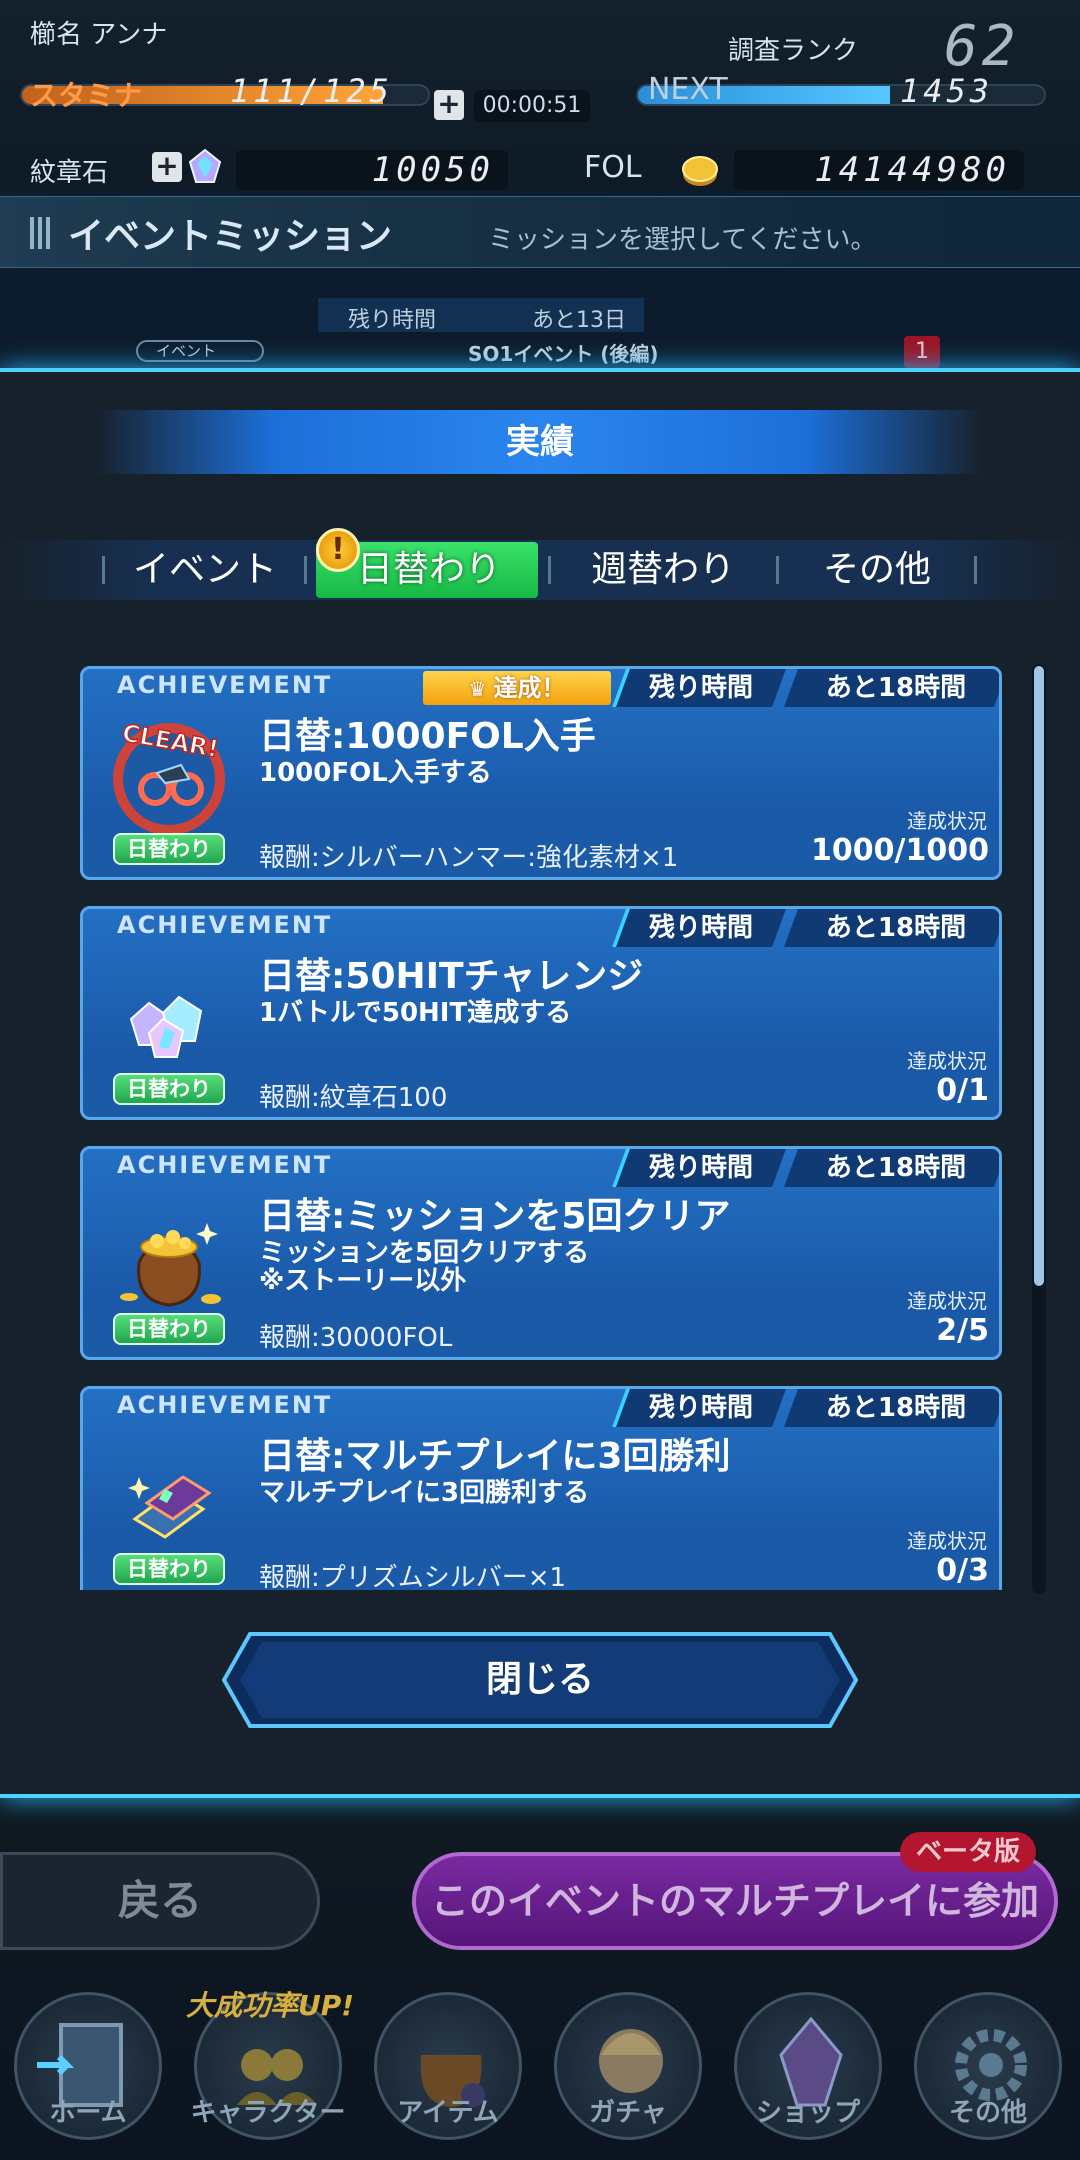 The height and width of the screenshot is (2160, 1080). Describe the element at coordinates (205, 570) in the screenshot. I see `tab-event: イベント` at that location.